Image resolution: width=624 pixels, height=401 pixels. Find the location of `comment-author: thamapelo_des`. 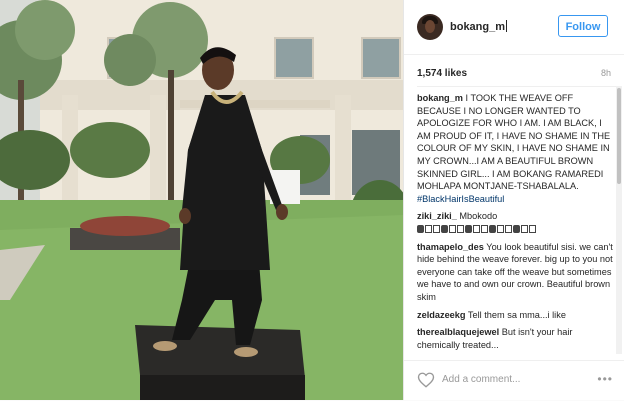

comment-author: thamapelo_des is located at coordinates (450, 247).